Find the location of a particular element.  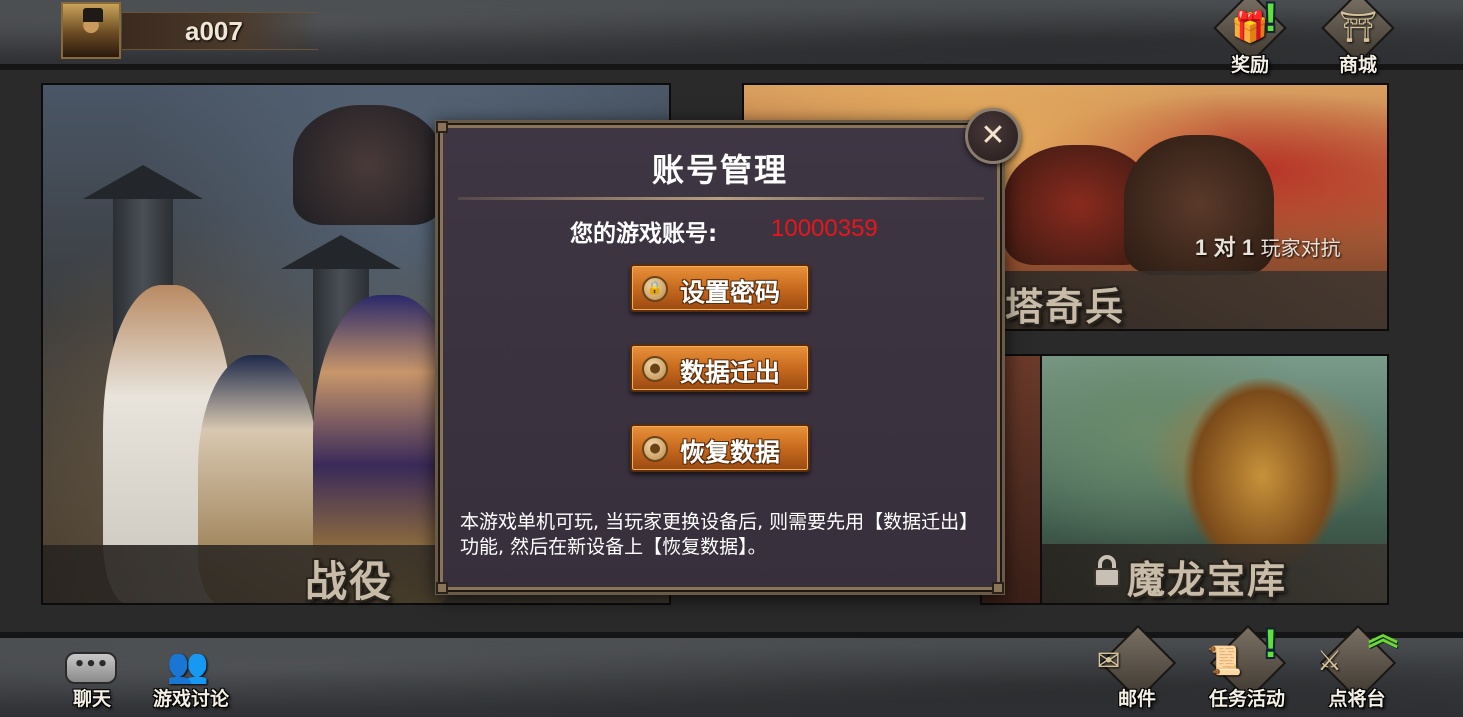

chat-label: 聊天 is located at coordinates (91, 699).